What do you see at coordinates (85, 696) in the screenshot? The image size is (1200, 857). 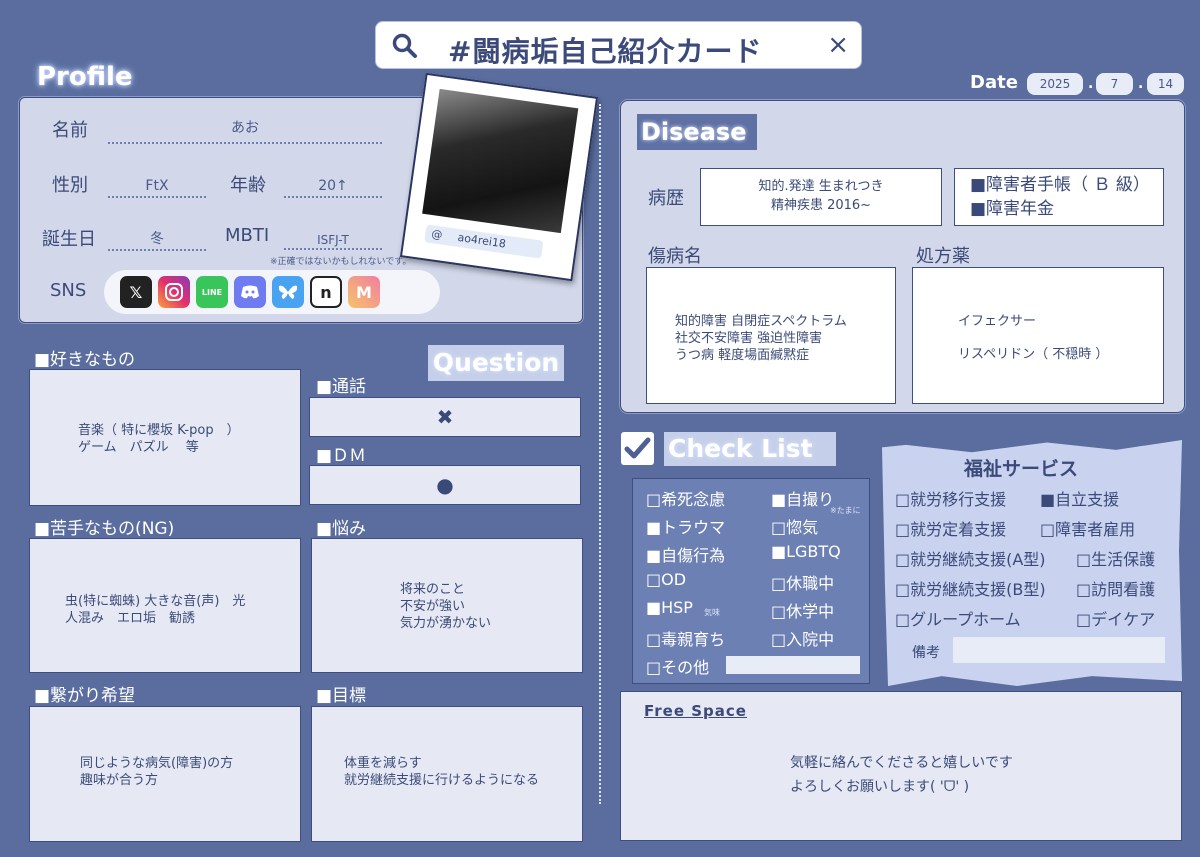 I see `connect-heading: ■繋がり希望` at bounding box center [85, 696].